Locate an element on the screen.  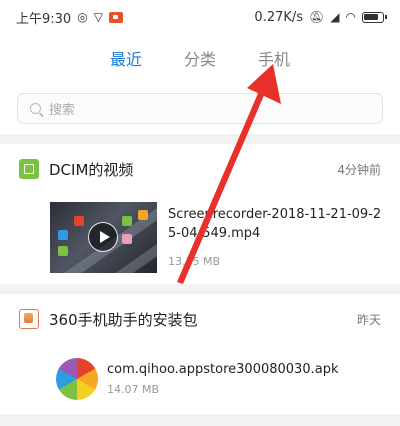
wifi-icon: ◠ is located at coordinates (350, 17).